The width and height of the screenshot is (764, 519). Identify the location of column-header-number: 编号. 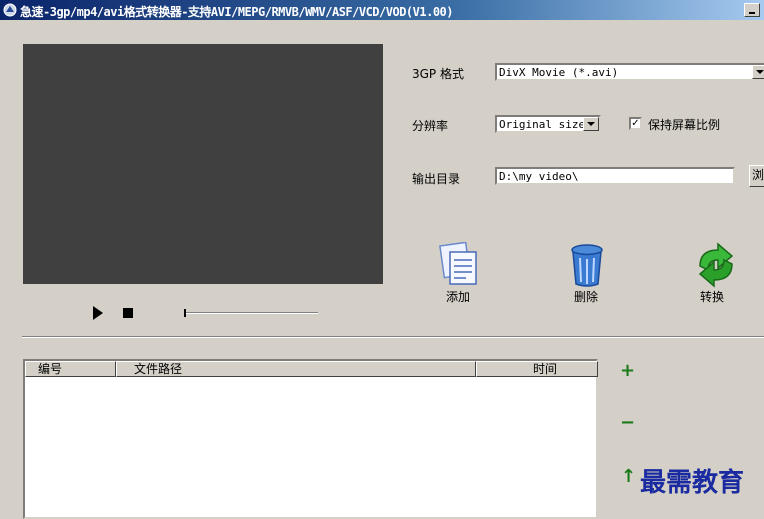
(70, 369).